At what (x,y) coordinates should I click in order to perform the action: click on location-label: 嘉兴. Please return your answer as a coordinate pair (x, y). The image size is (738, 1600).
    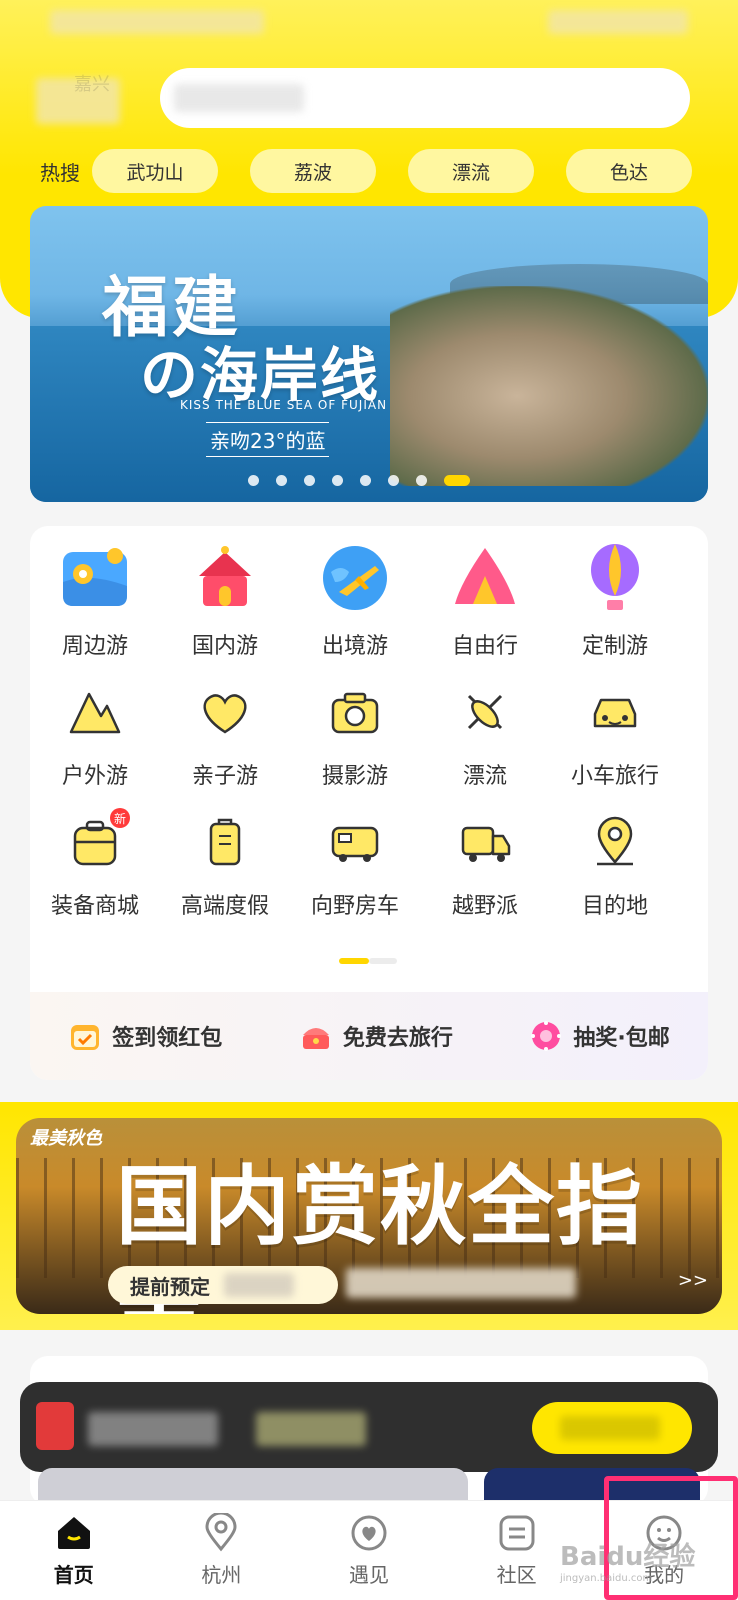
    Looking at the image, I should click on (92, 84).